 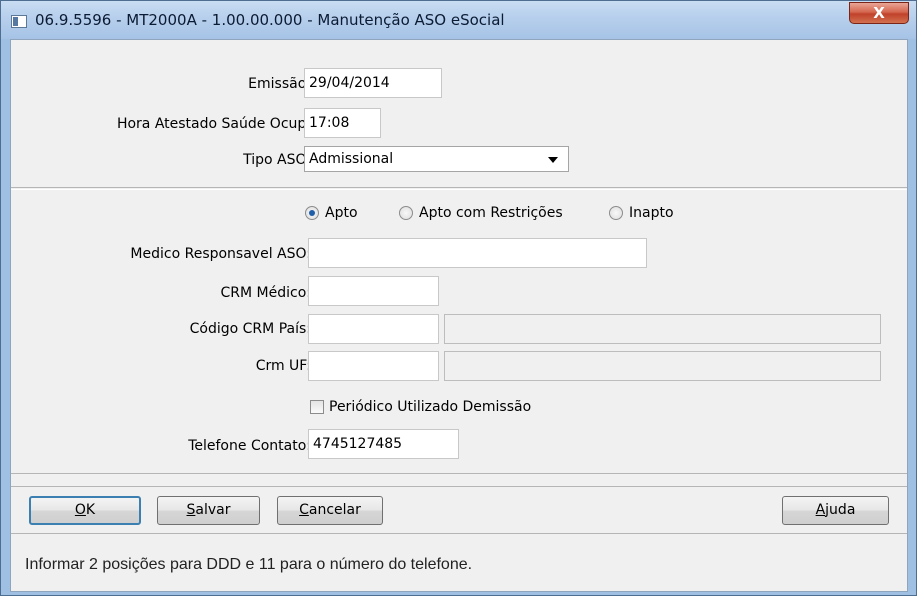 What do you see at coordinates (436, 159) in the screenshot?
I see `tipo-aso-select: Admissional` at bounding box center [436, 159].